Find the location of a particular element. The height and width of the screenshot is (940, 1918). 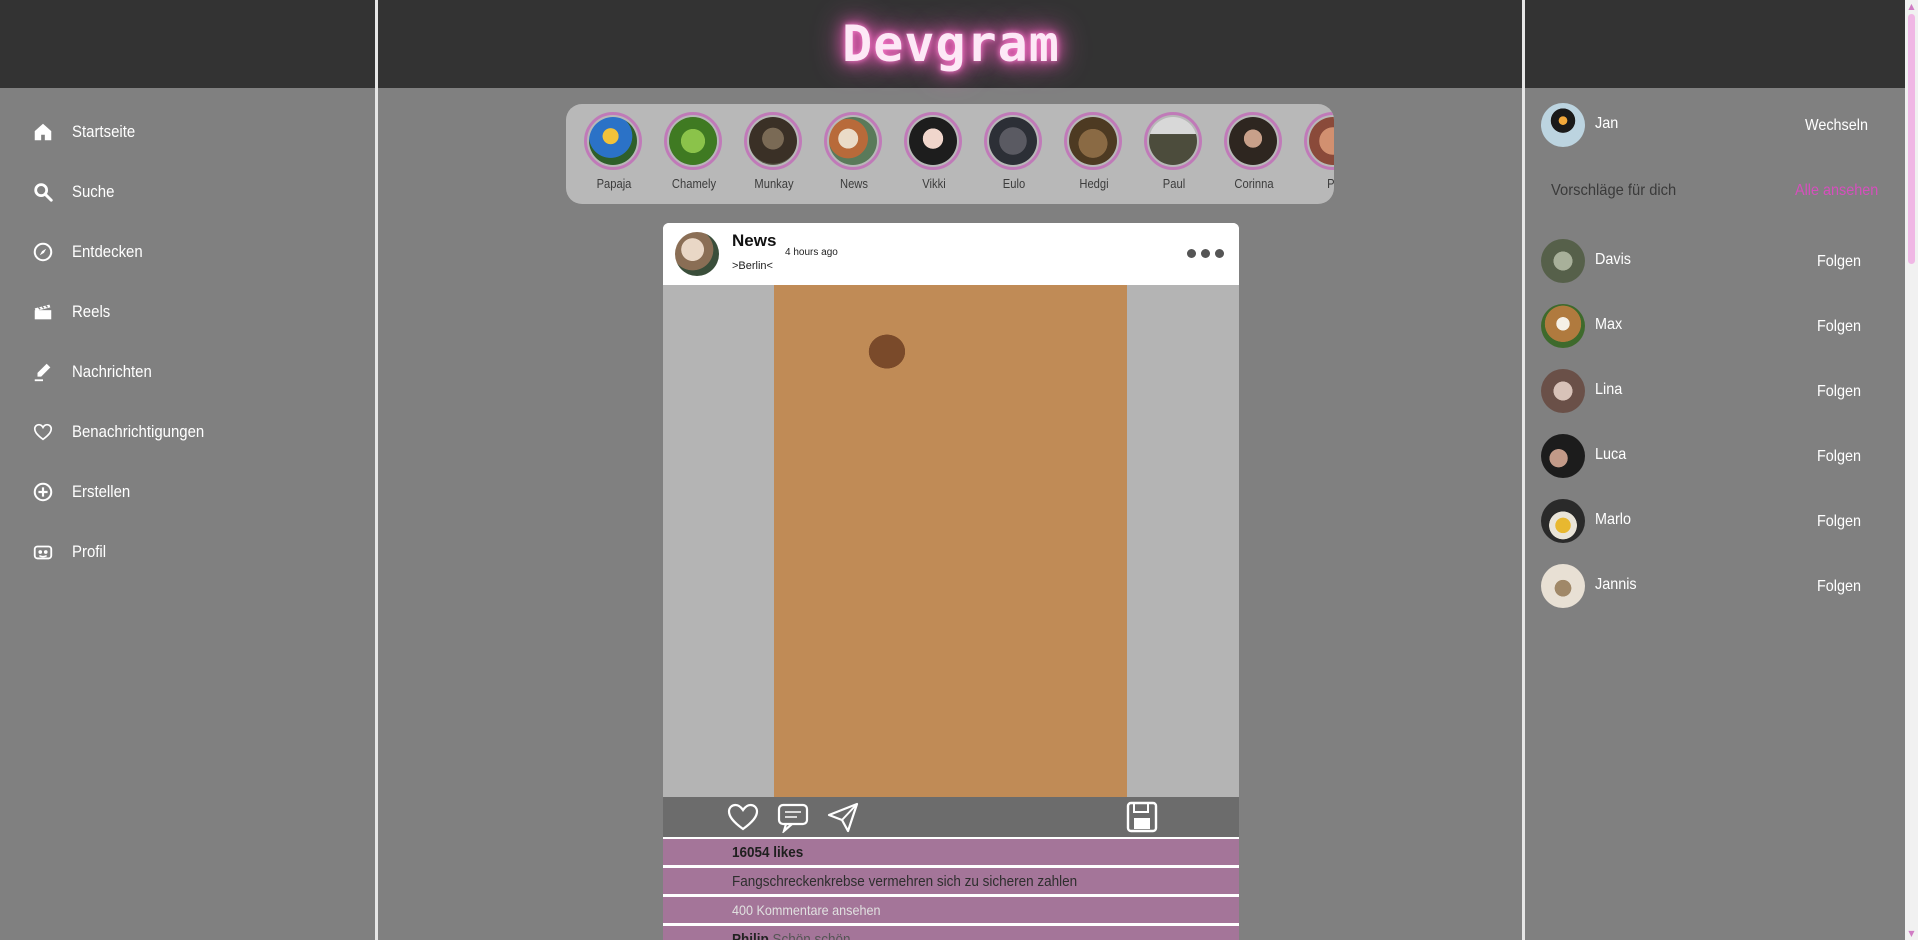

story-corinna: Corinna is located at coordinates (1254, 151).